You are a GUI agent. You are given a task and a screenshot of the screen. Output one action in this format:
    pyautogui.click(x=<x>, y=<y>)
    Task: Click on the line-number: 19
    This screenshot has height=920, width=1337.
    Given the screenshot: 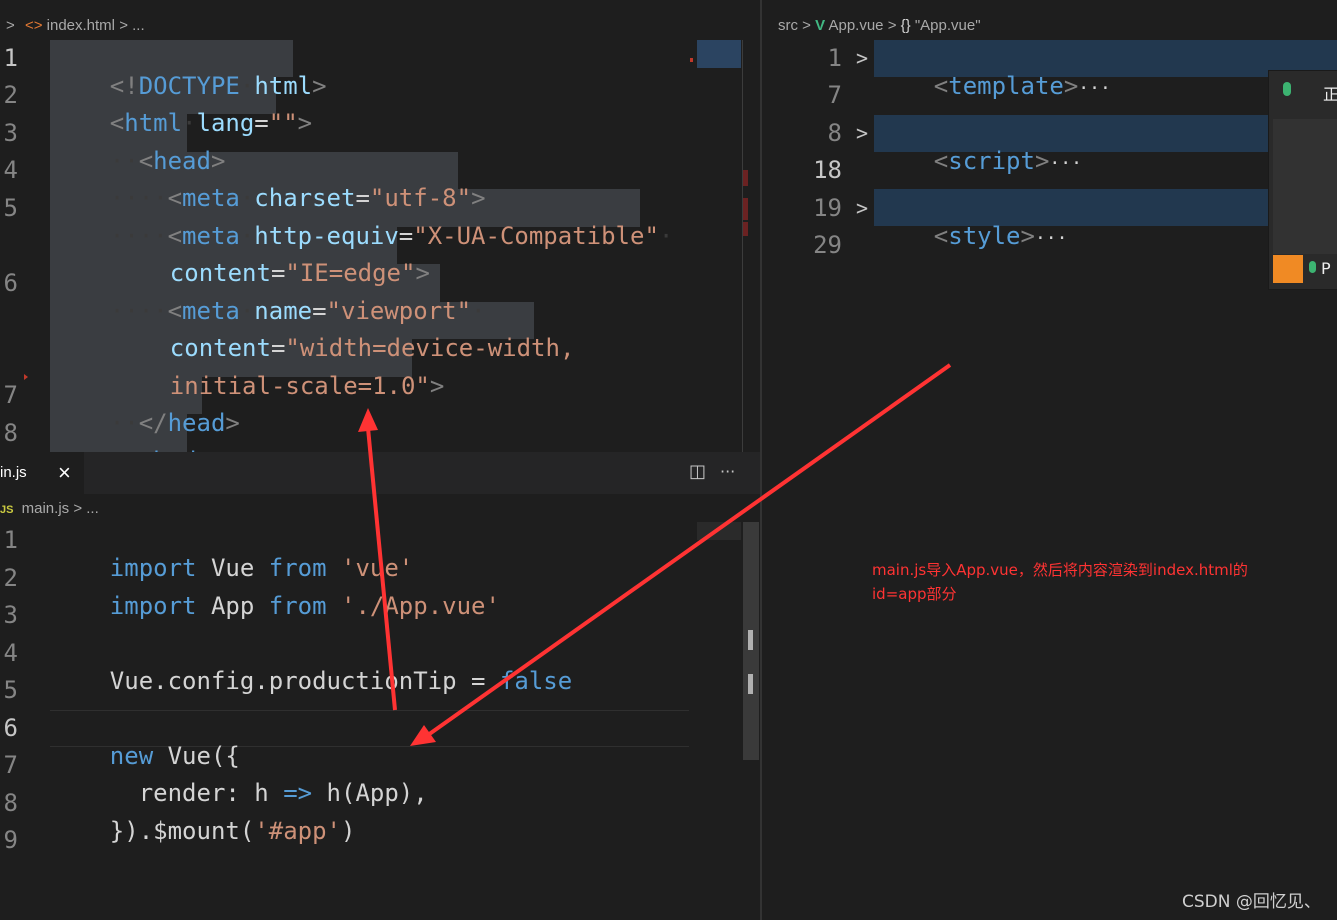 What is the action you would take?
    pyautogui.click(x=827, y=208)
    